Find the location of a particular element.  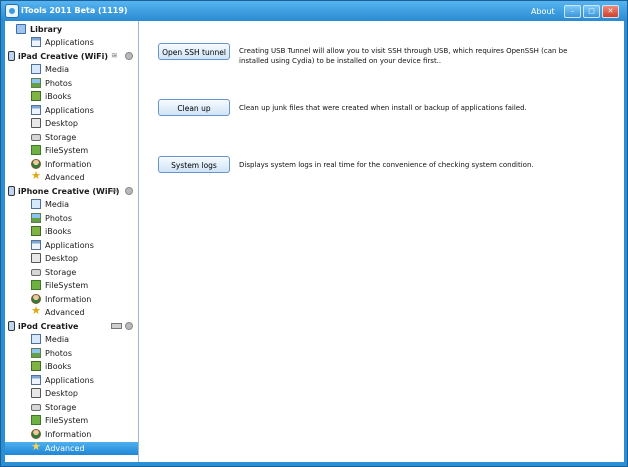

sidebar-item-library-applications: Applications is located at coordinates (71, 42).